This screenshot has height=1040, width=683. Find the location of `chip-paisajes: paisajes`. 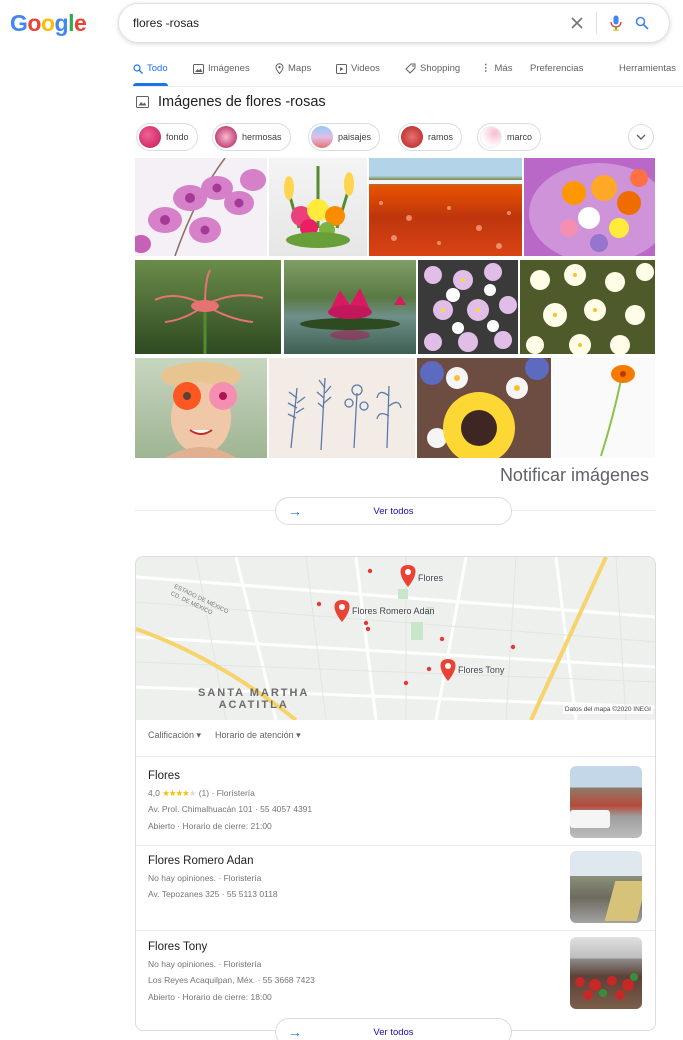

chip-paisajes: paisajes is located at coordinates (344, 137).